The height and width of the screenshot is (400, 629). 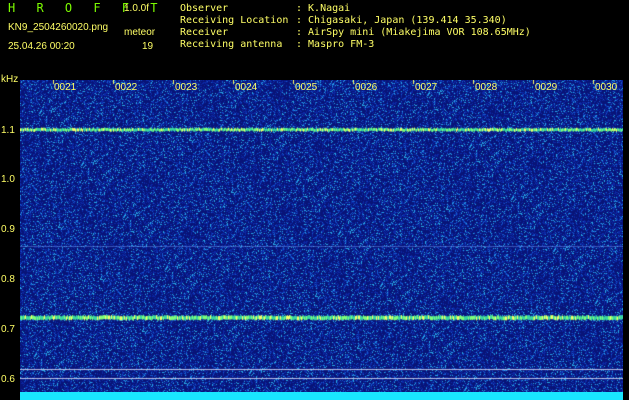 I want to click on y-axis-unit: kHz, so click(x=10, y=79).